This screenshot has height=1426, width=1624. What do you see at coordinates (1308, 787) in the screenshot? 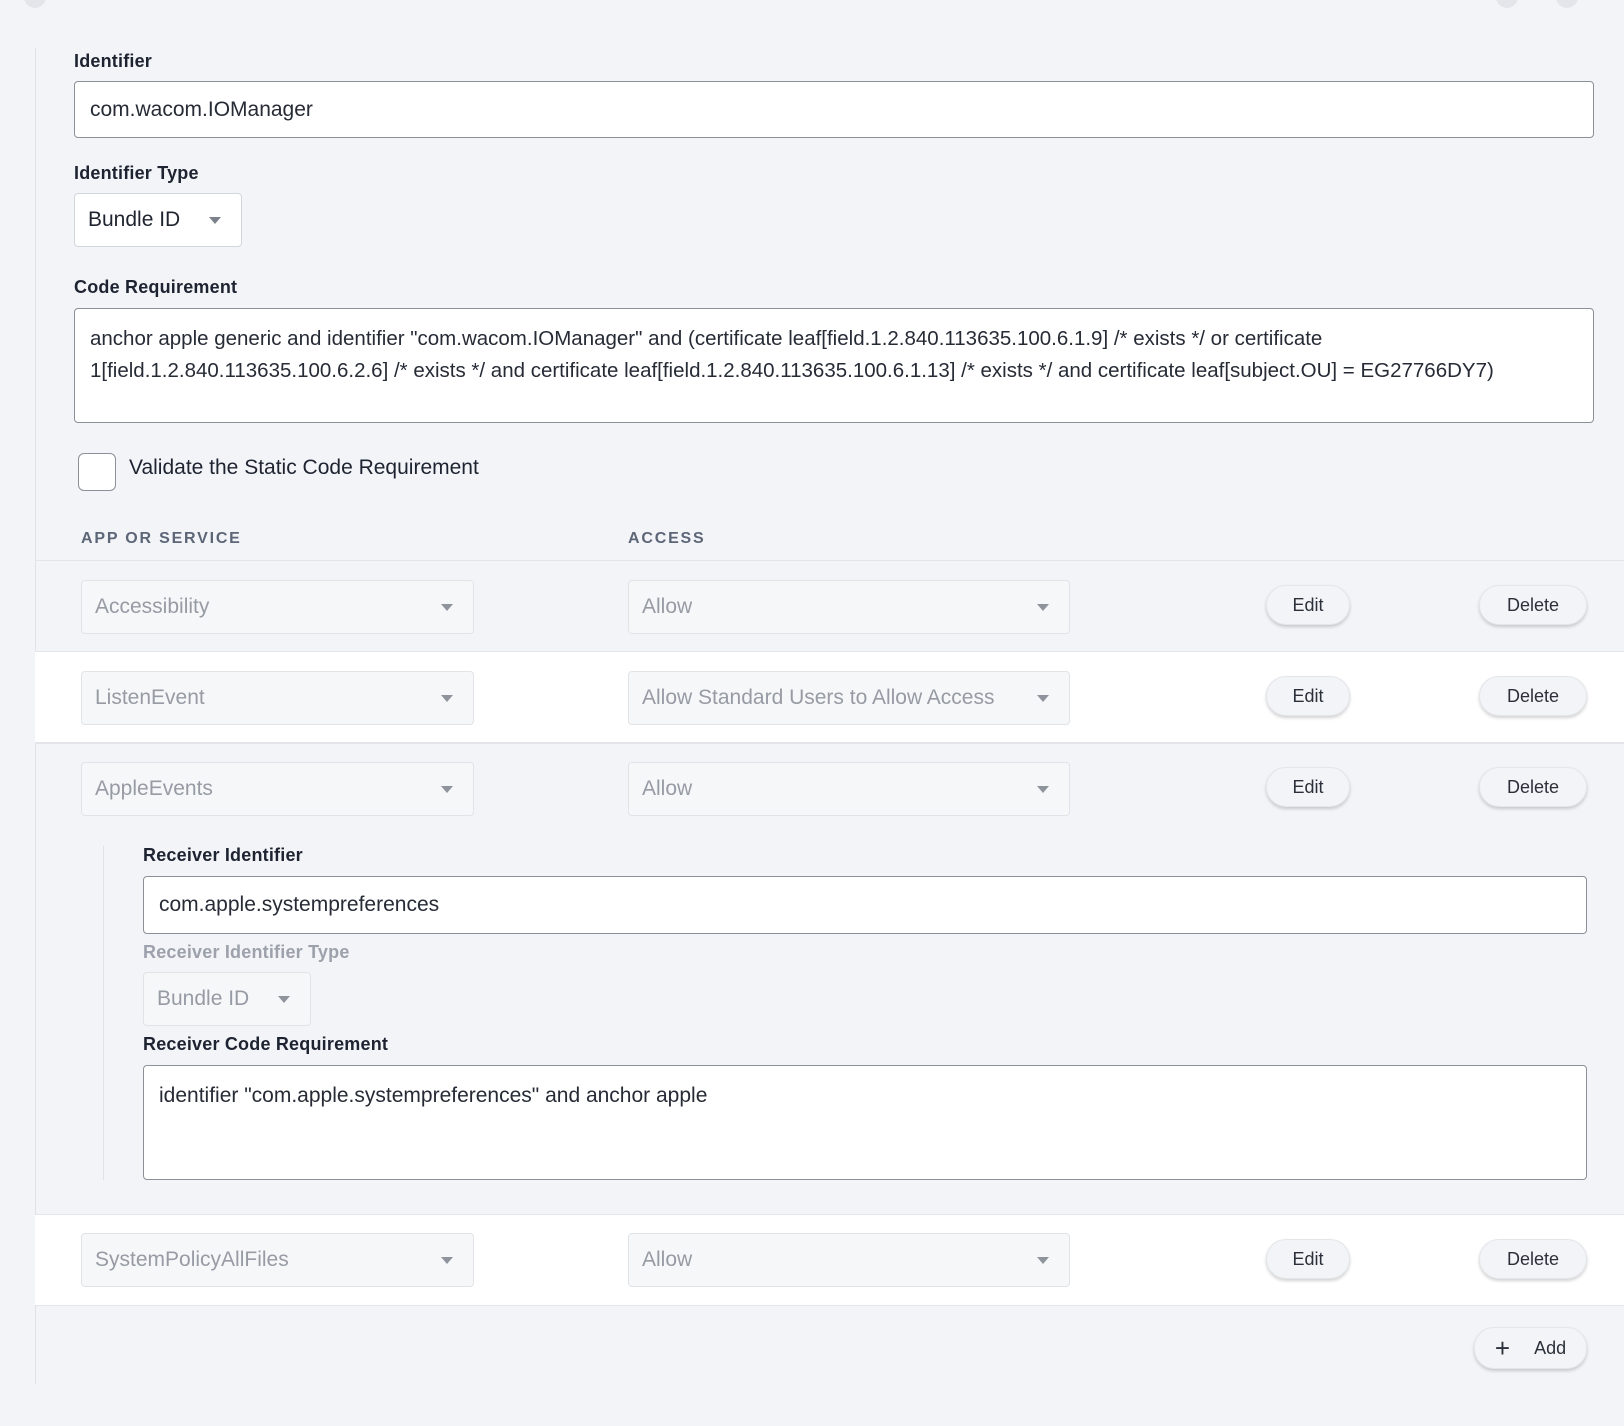
I see `edit-button-3: Edit` at bounding box center [1308, 787].